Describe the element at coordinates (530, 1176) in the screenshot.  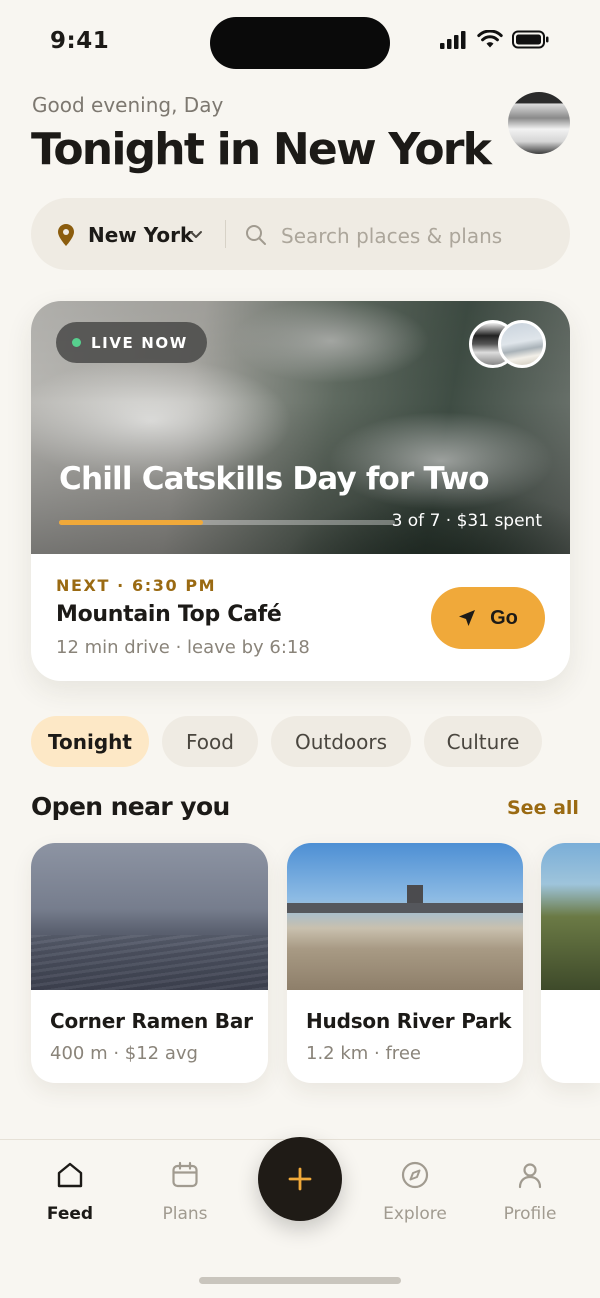
I see `user-icon` at that location.